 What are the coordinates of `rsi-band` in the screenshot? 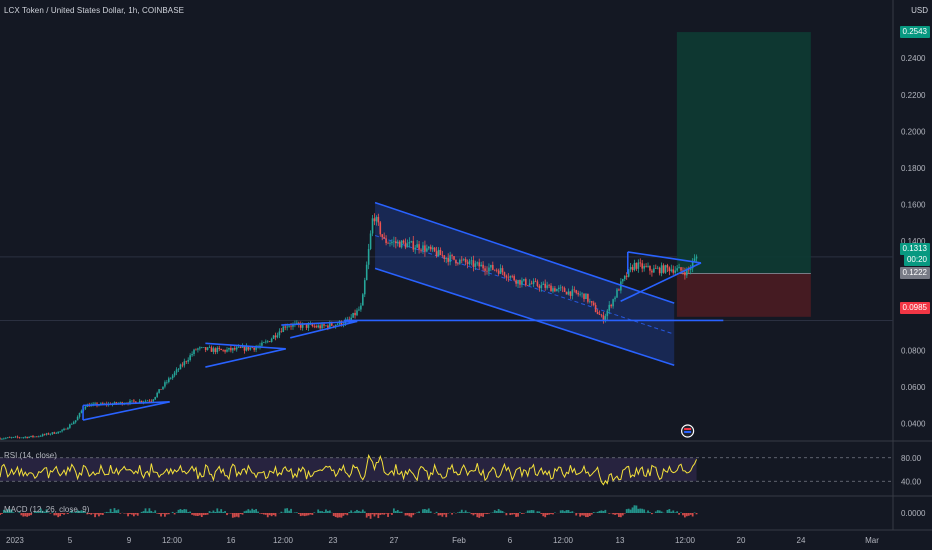 It's located at (348, 469).